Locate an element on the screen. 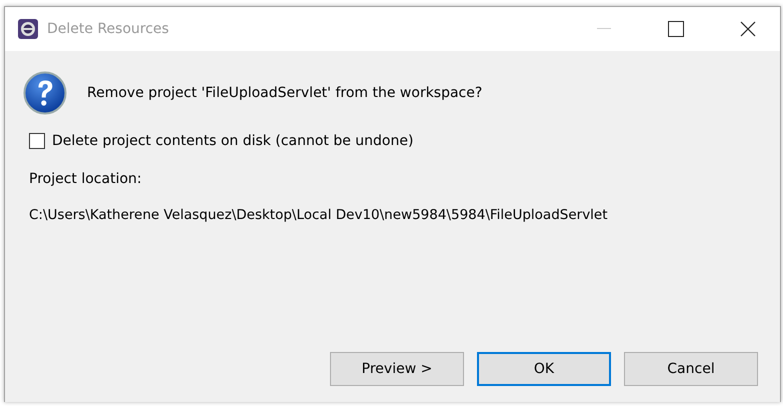 Image resolution: width=783 pixels, height=408 pixels. window-title: Delete Resources is located at coordinates (108, 29).